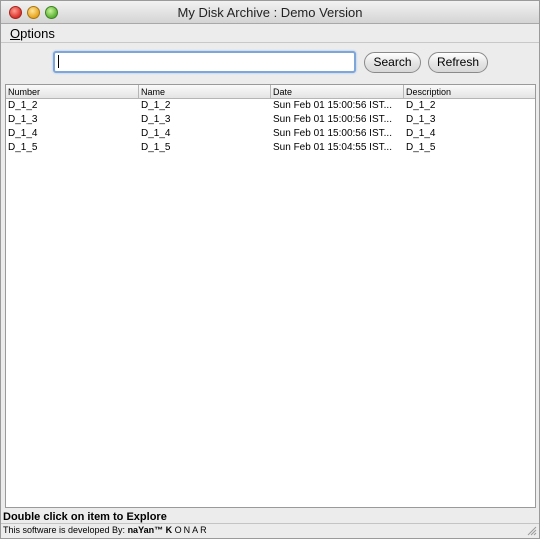  Describe the element at coordinates (531, 530) in the screenshot. I see `resize-grip-icon` at that location.